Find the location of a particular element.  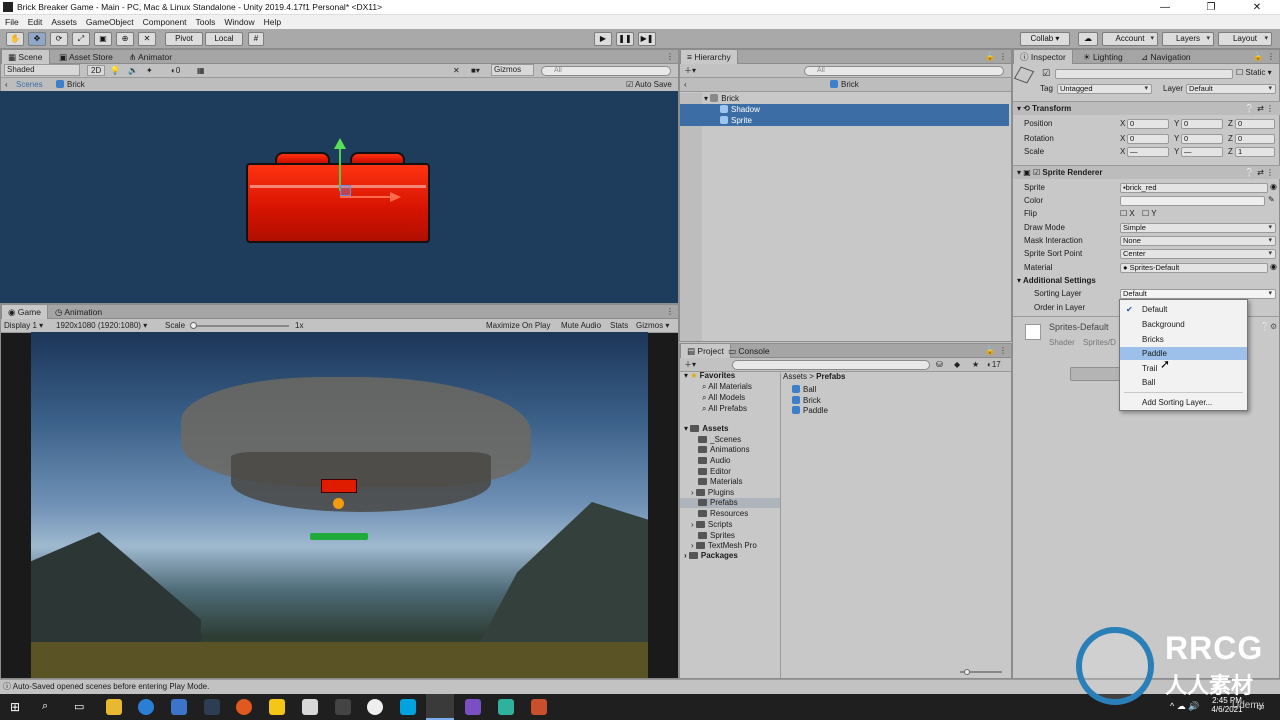

game-gizmos-dropdown: Gizmos ▾ is located at coordinates (652, 325).